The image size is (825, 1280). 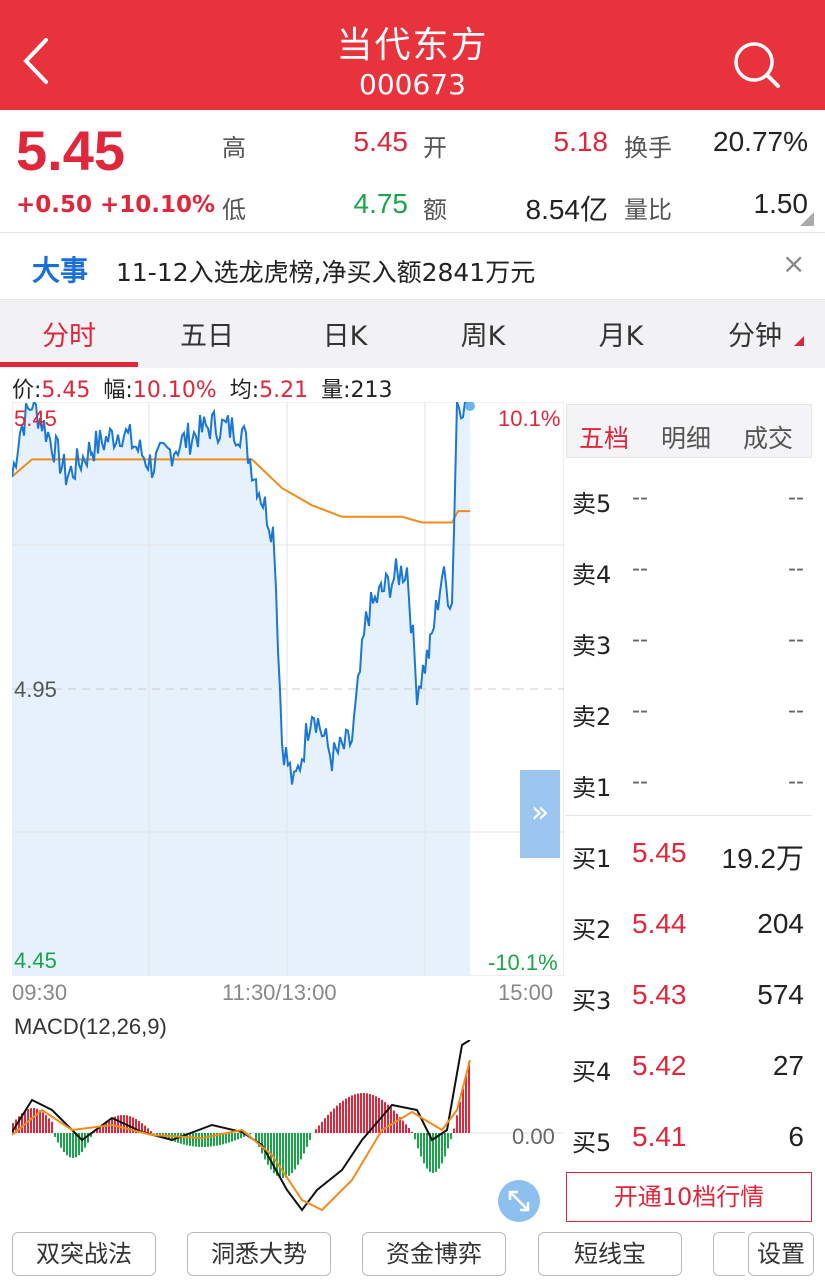 What do you see at coordinates (27, 390) in the screenshot?
I see `price-label: 价:` at bounding box center [27, 390].